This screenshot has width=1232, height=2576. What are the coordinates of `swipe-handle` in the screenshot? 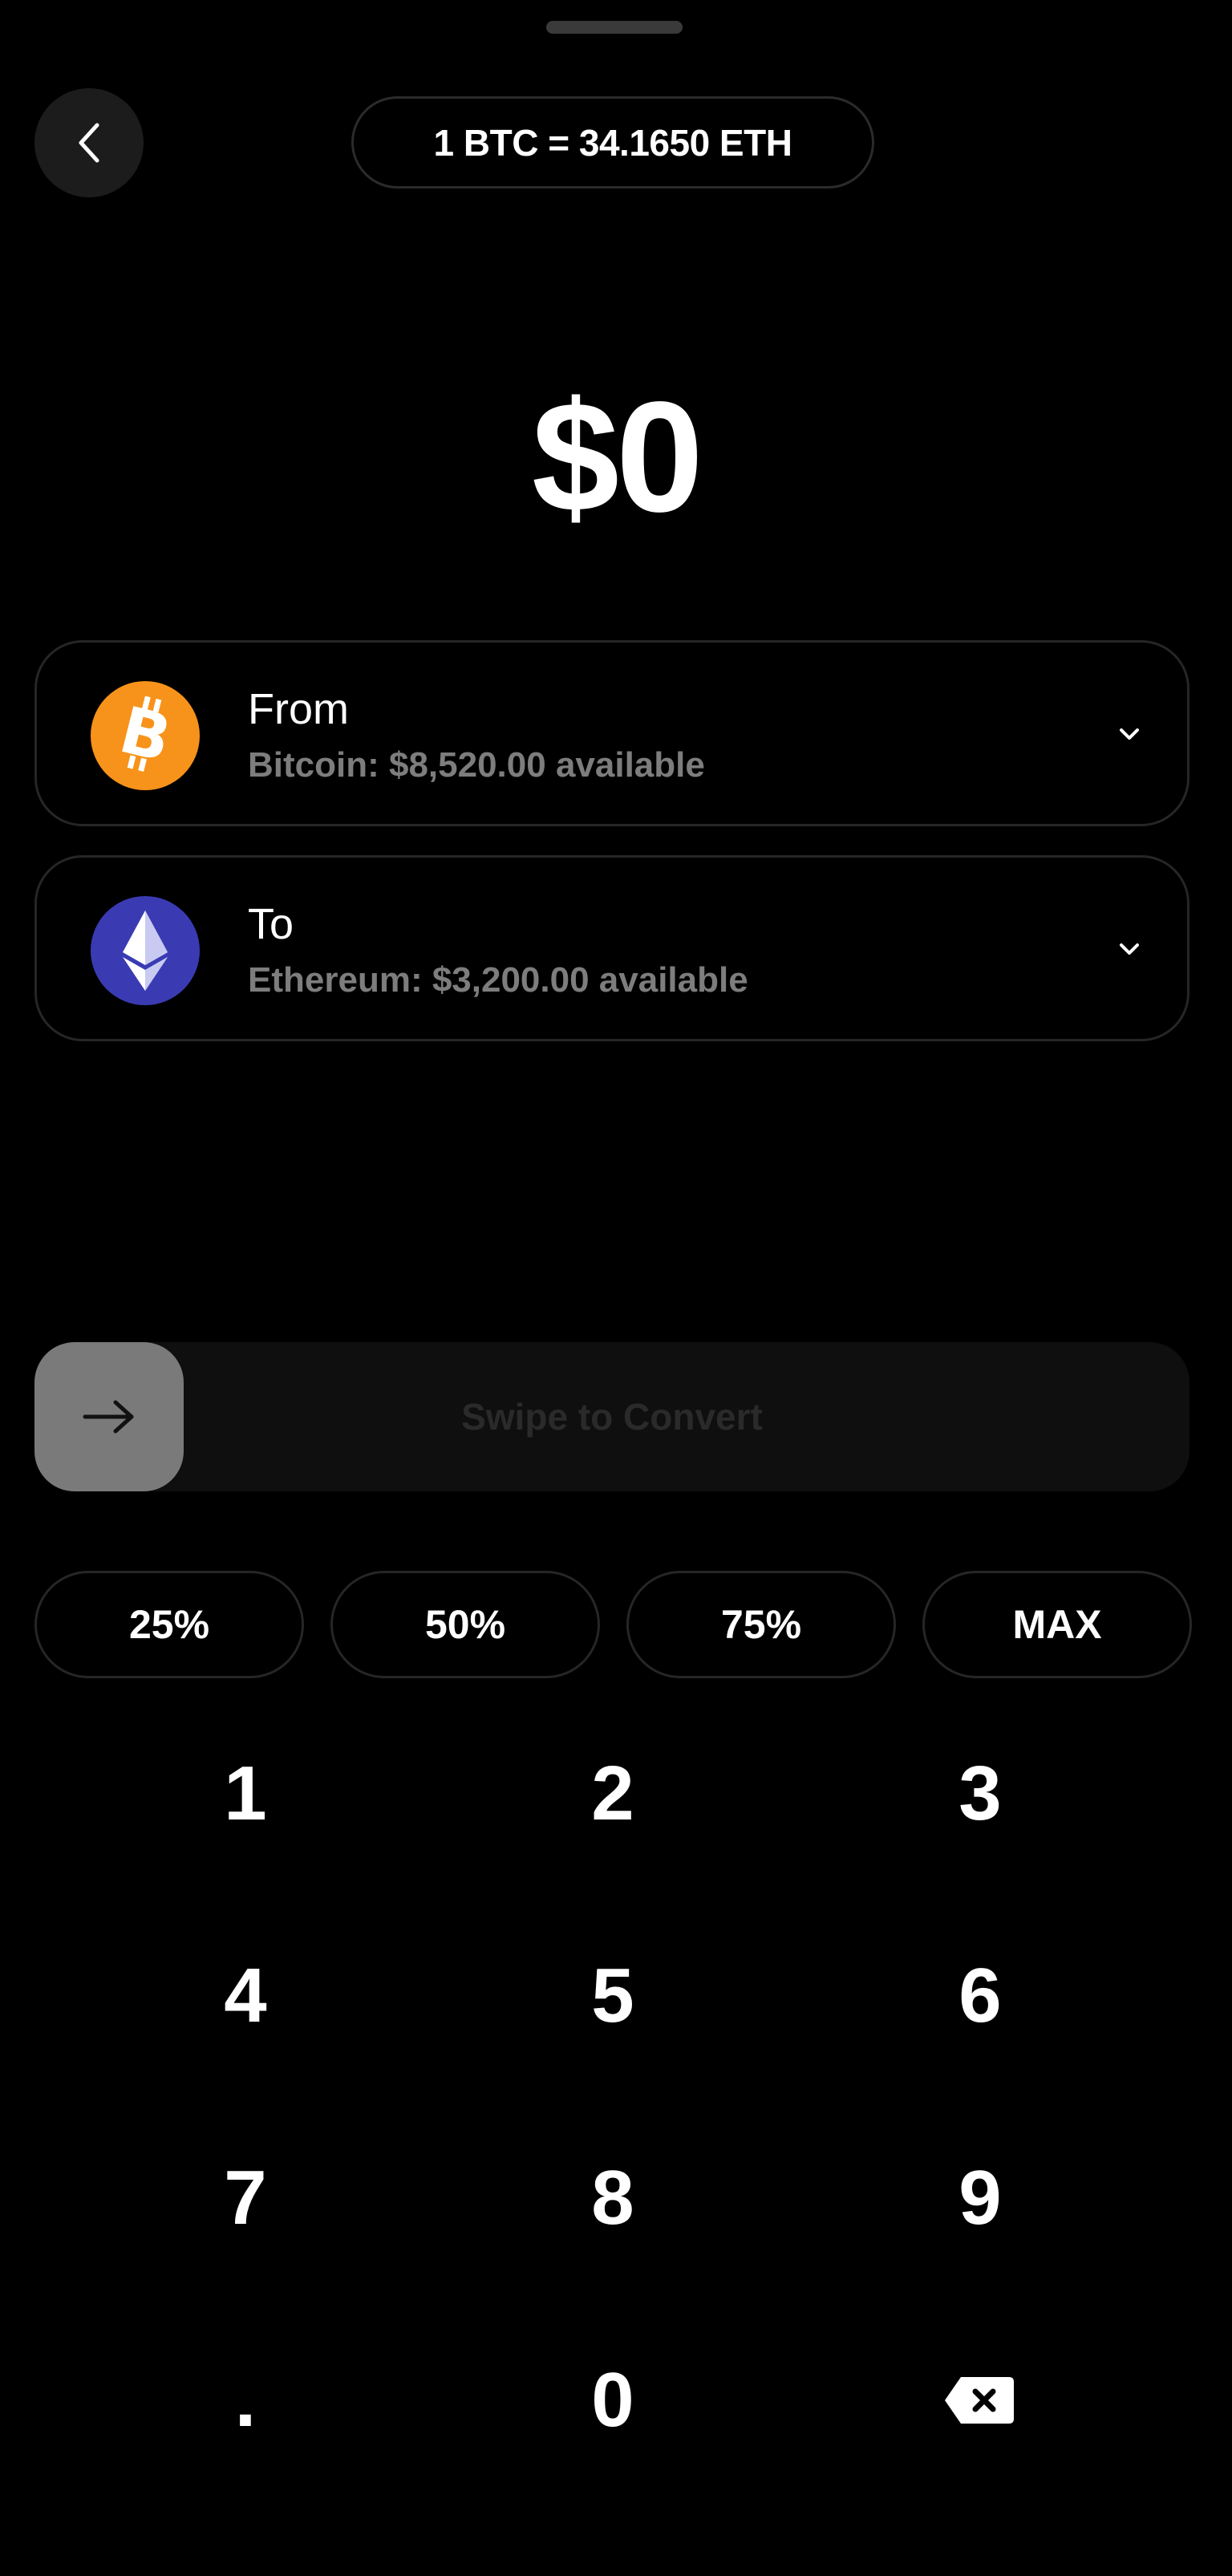 It's located at (109, 1416).